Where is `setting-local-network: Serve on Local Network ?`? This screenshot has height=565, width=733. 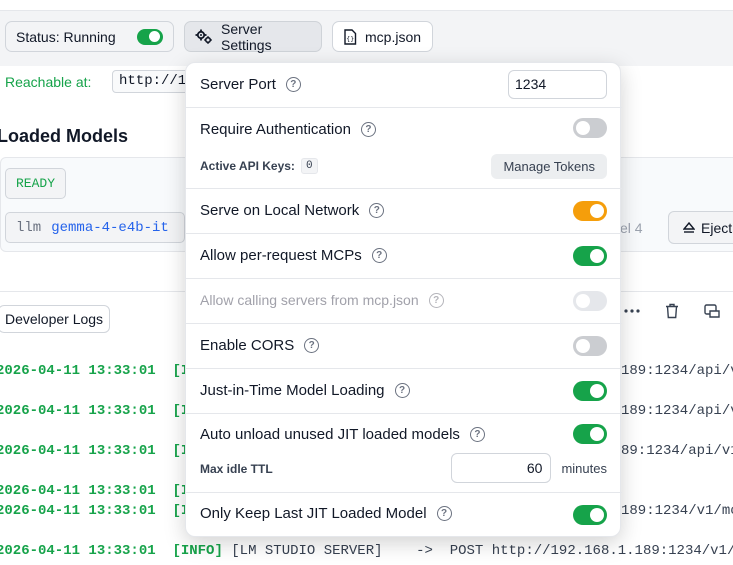
setting-local-network: Serve on Local Network ? is located at coordinates (404, 211).